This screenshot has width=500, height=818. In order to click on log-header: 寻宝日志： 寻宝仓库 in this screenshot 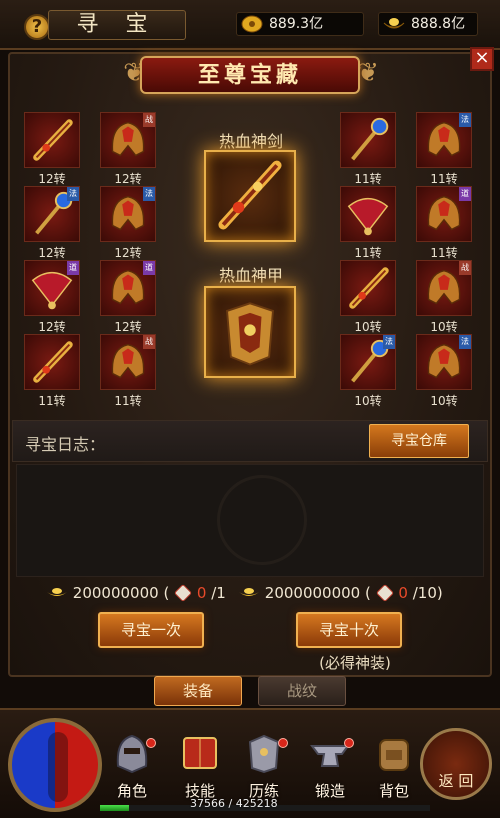, I will do `click(250, 441)`.